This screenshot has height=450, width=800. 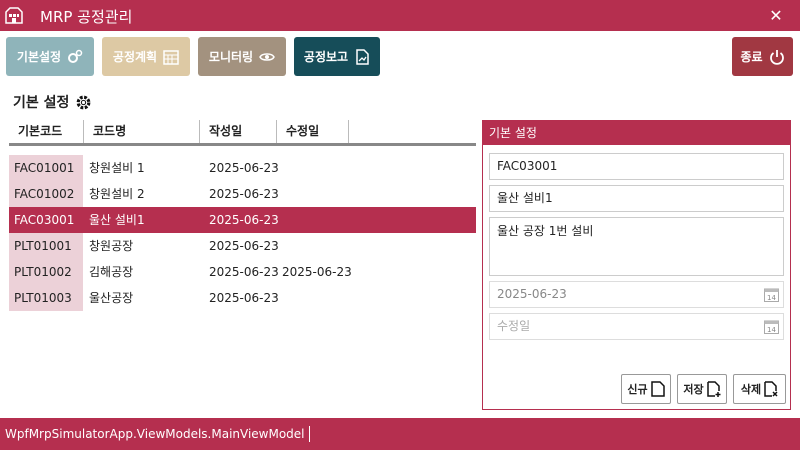 I want to click on table-row: PLT01001 창원공장 2025-06-23, so click(x=242, y=246).